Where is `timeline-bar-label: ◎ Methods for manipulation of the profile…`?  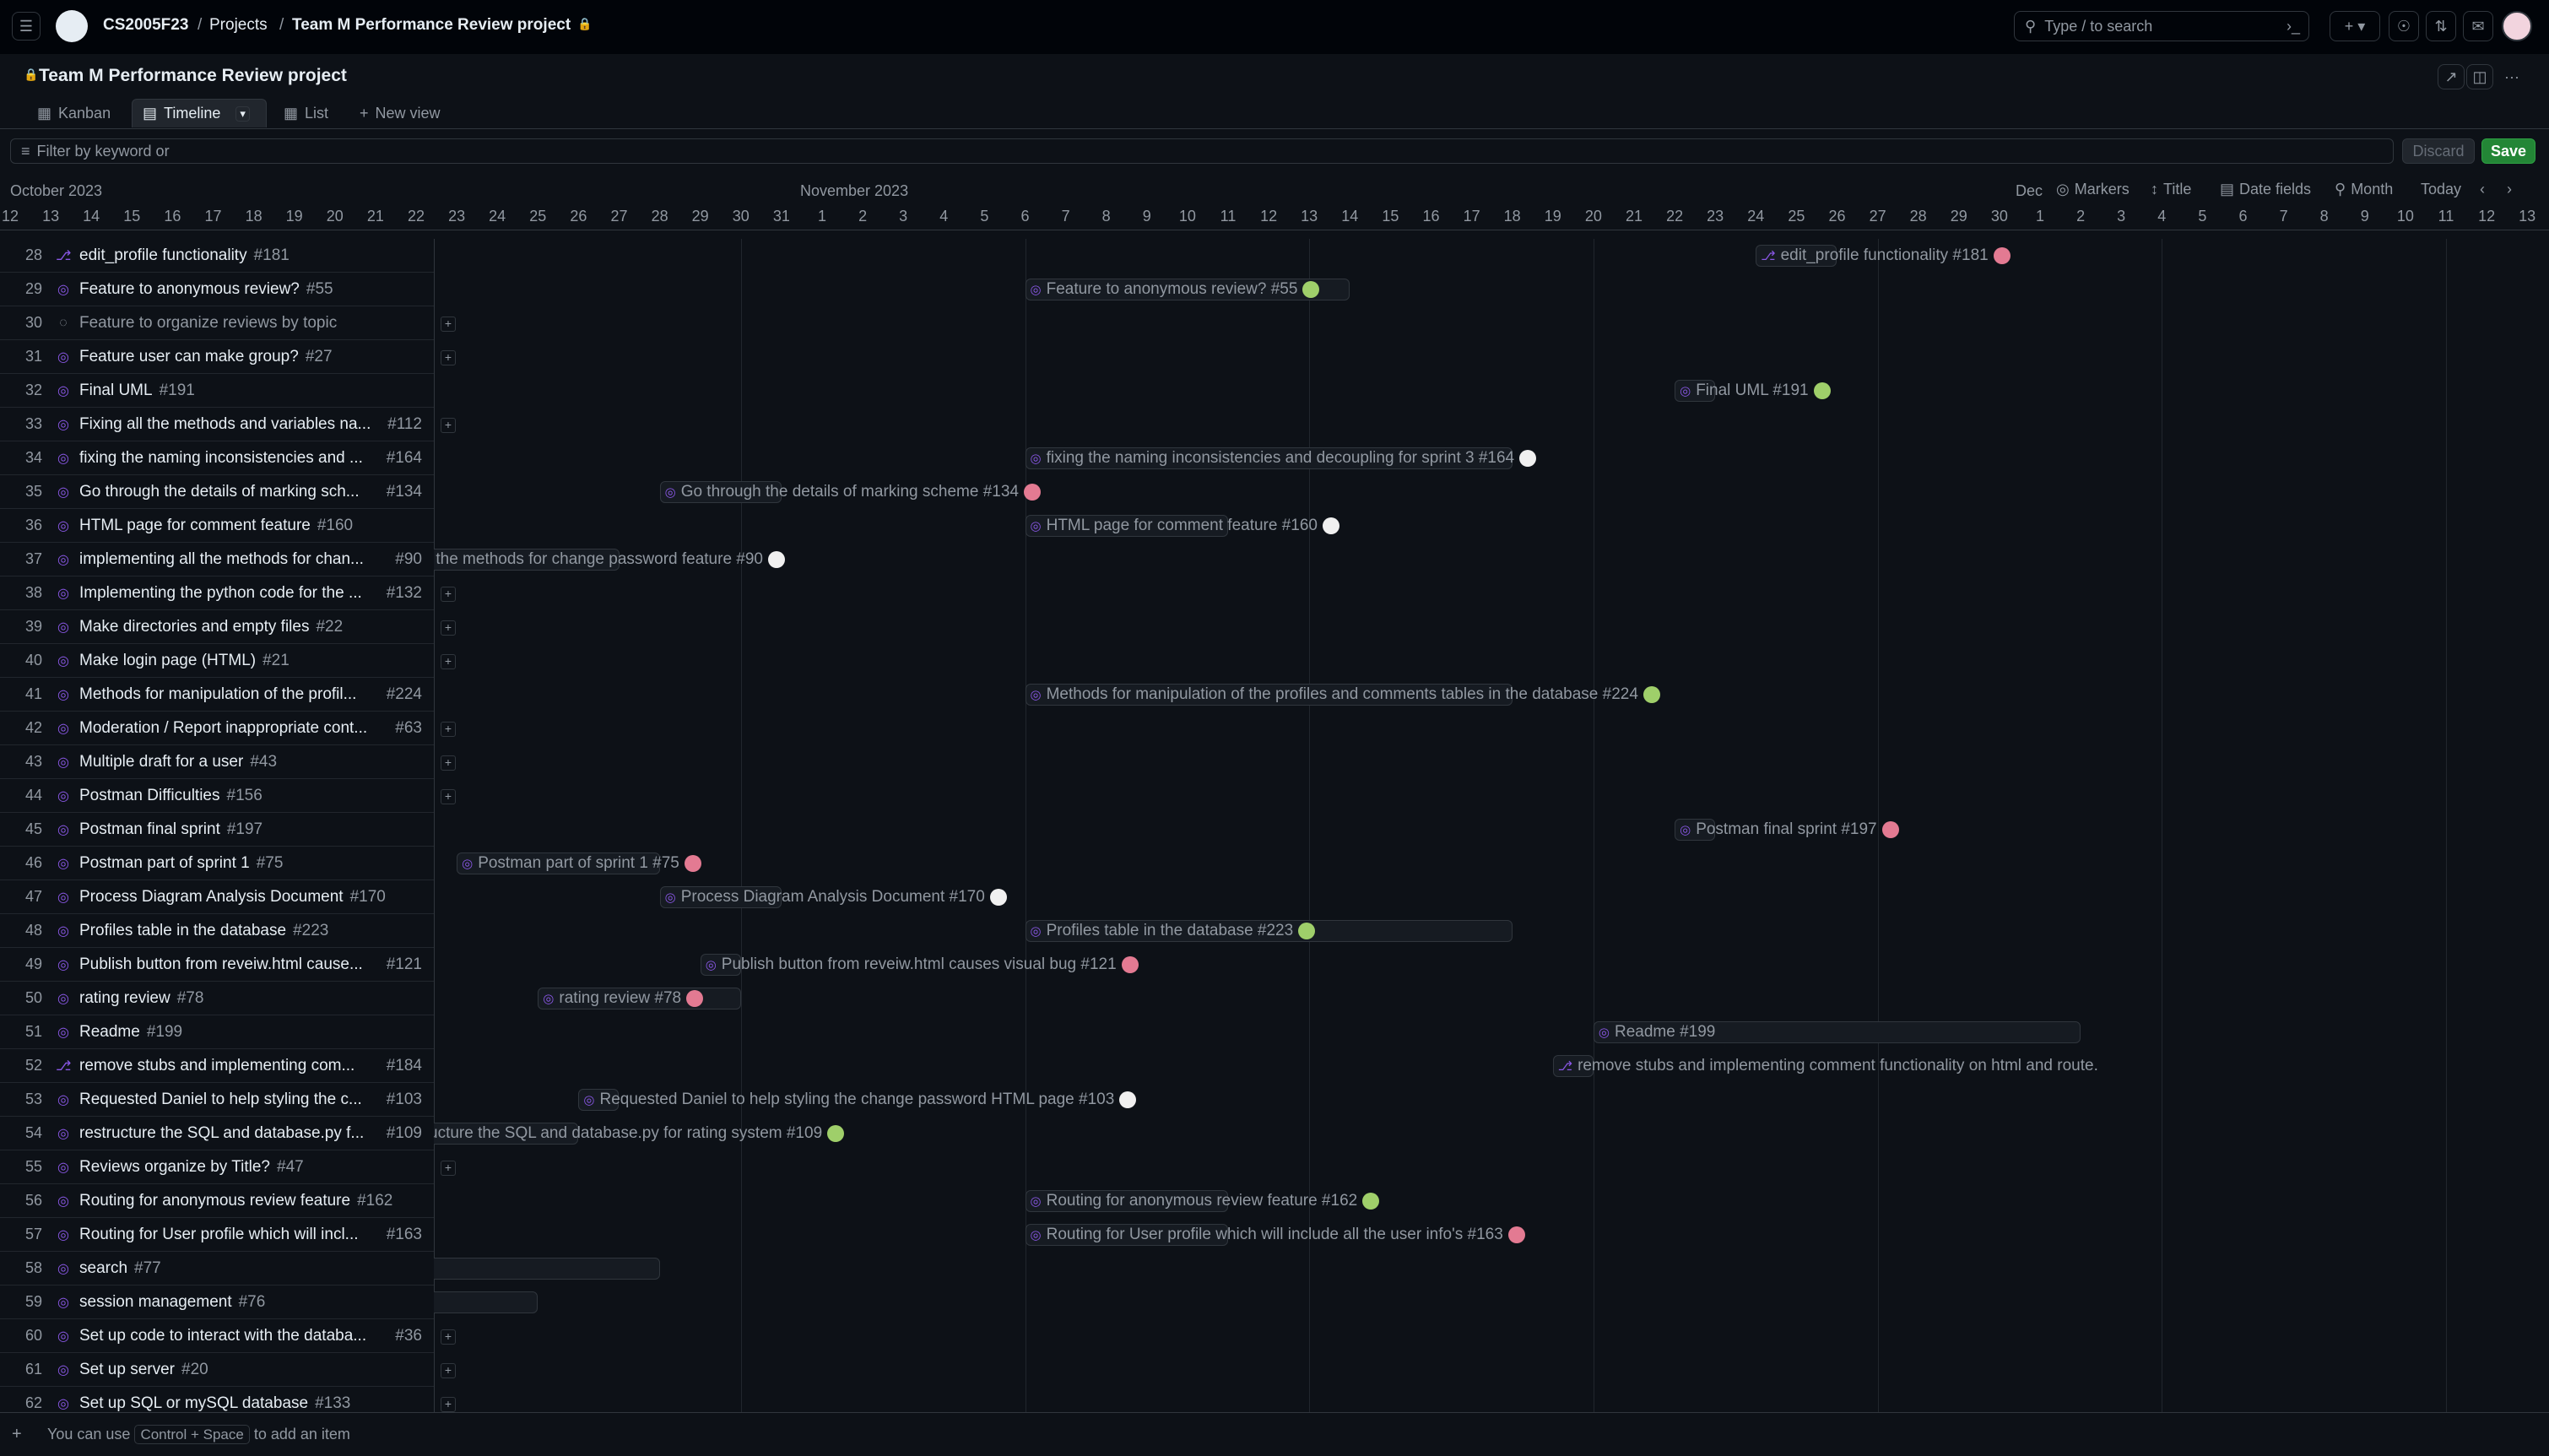
timeline-bar-label: ◎ Methods for manipulation of the profile… is located at coordinates (1345, 695).